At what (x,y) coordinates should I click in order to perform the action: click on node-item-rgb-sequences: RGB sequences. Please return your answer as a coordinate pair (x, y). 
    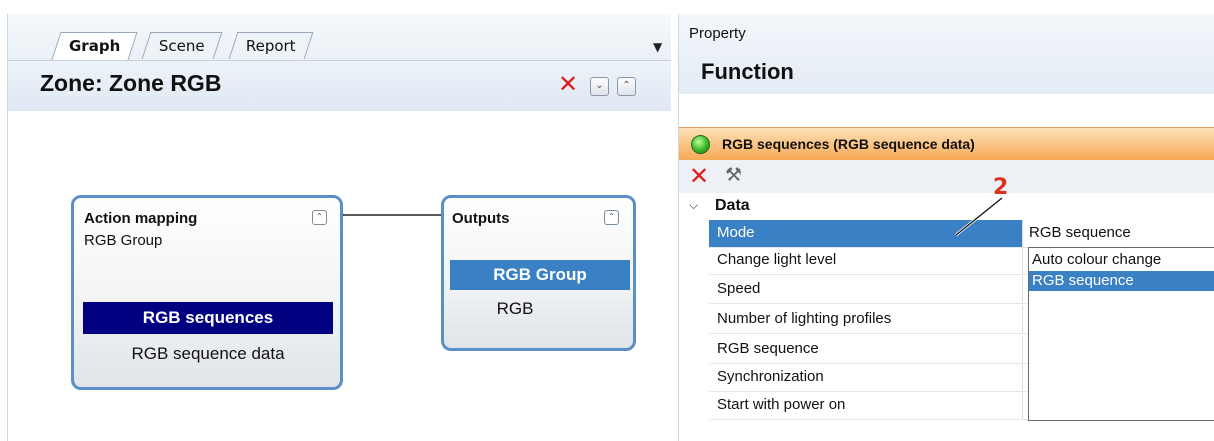
    Looking at the image, I should click on (208, 318).